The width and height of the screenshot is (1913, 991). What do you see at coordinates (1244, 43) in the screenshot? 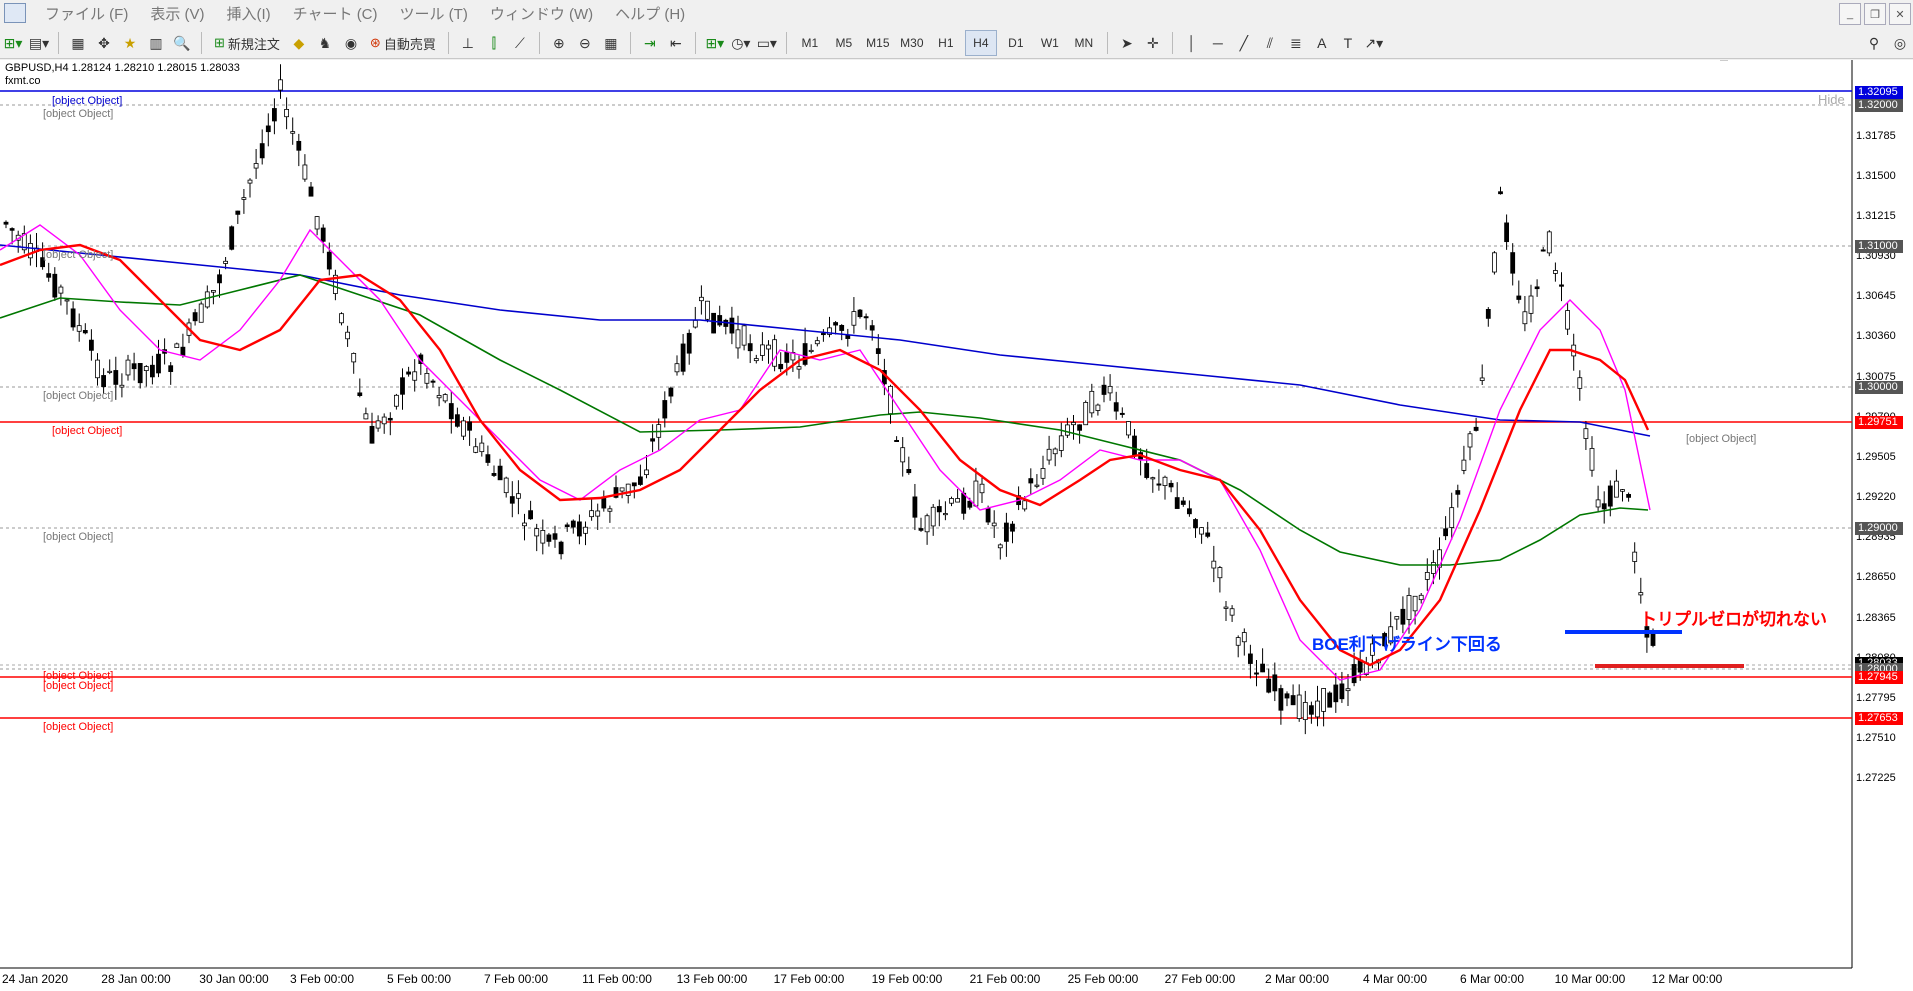
I see `trendline-icon: ╱` at bounding box center [1244, 43].